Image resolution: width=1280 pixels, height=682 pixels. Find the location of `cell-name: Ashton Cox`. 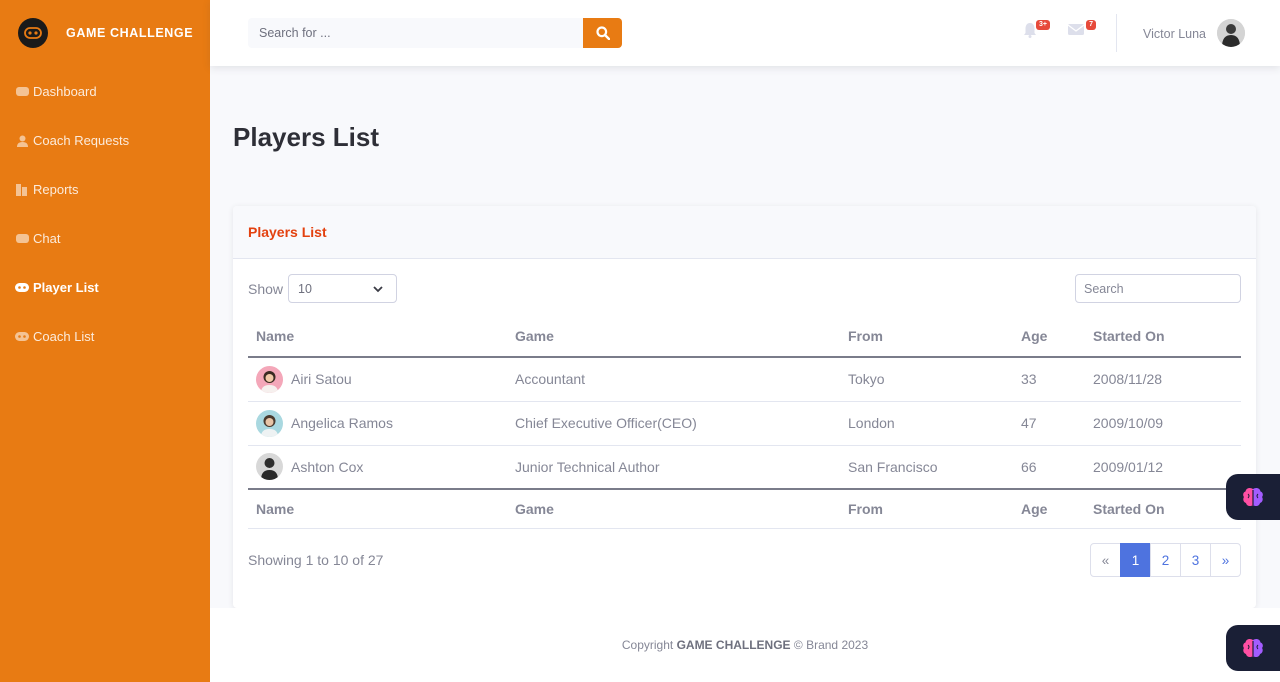

cell-name: Ashton Cox is located at coordinates (377, 467).